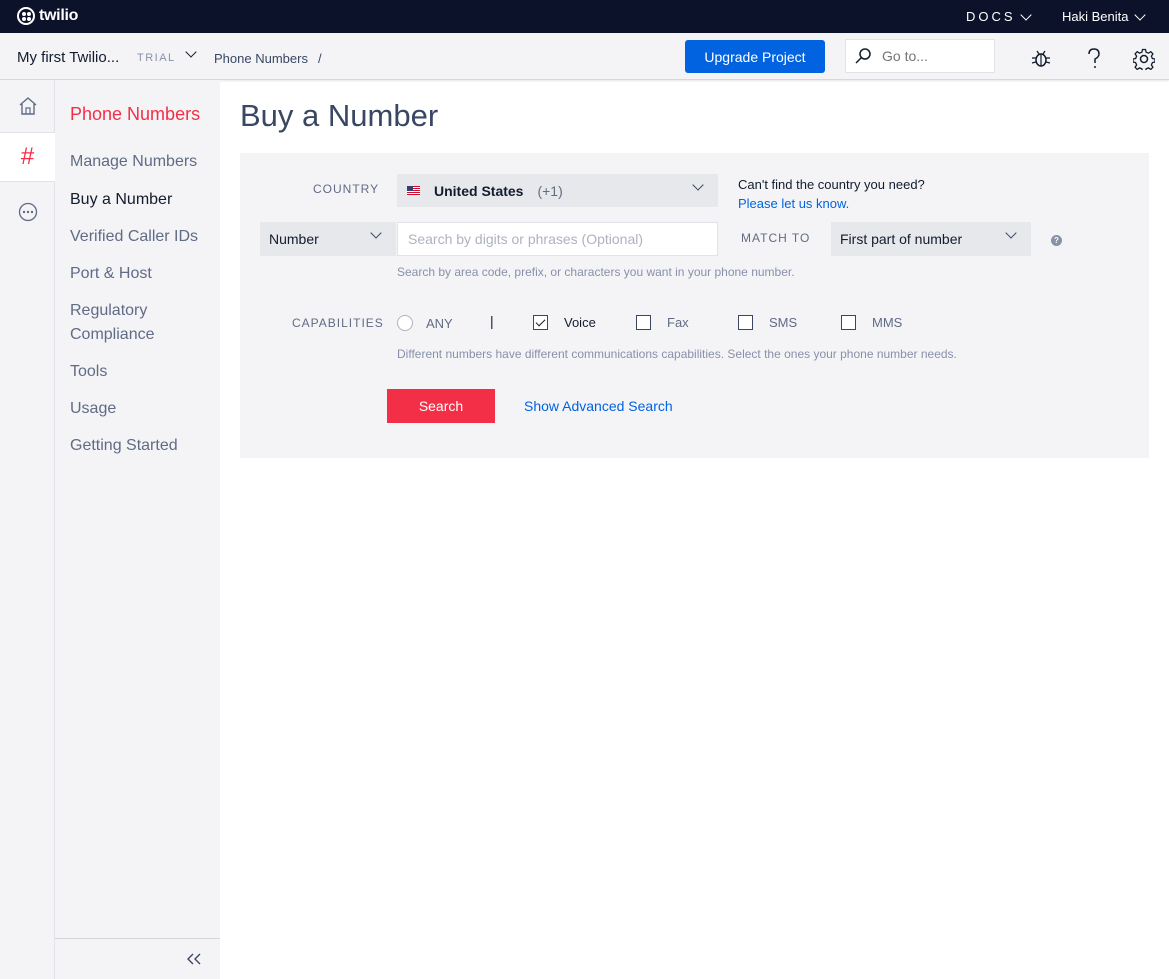  What do you see at coordinates (937, 56) in the screenshot?
I see `goto-input` at bounding box center [937, 56].